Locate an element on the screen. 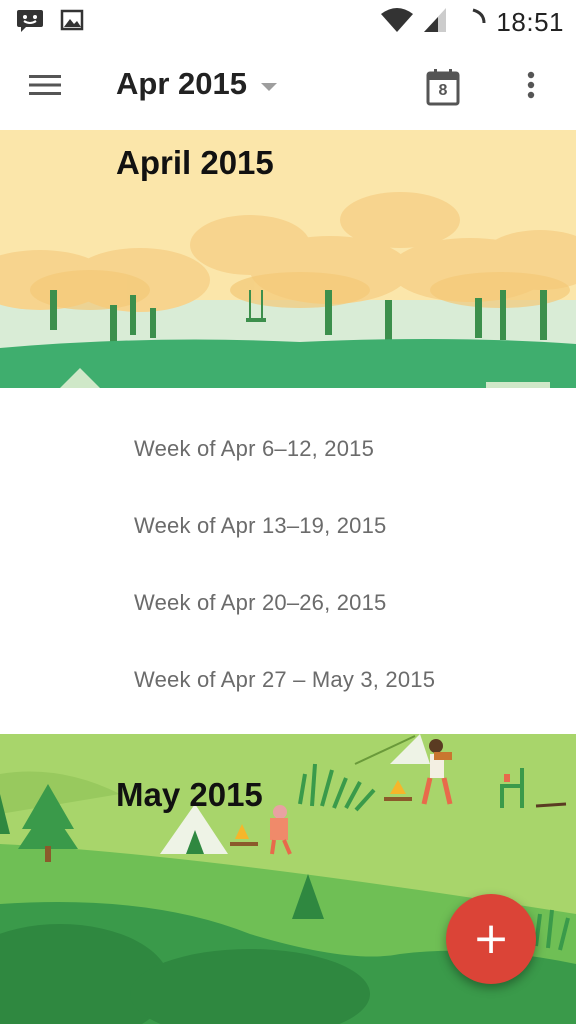 This screenshot has height=1024, width=576. sync-icon is located at coordinates (479, 22).